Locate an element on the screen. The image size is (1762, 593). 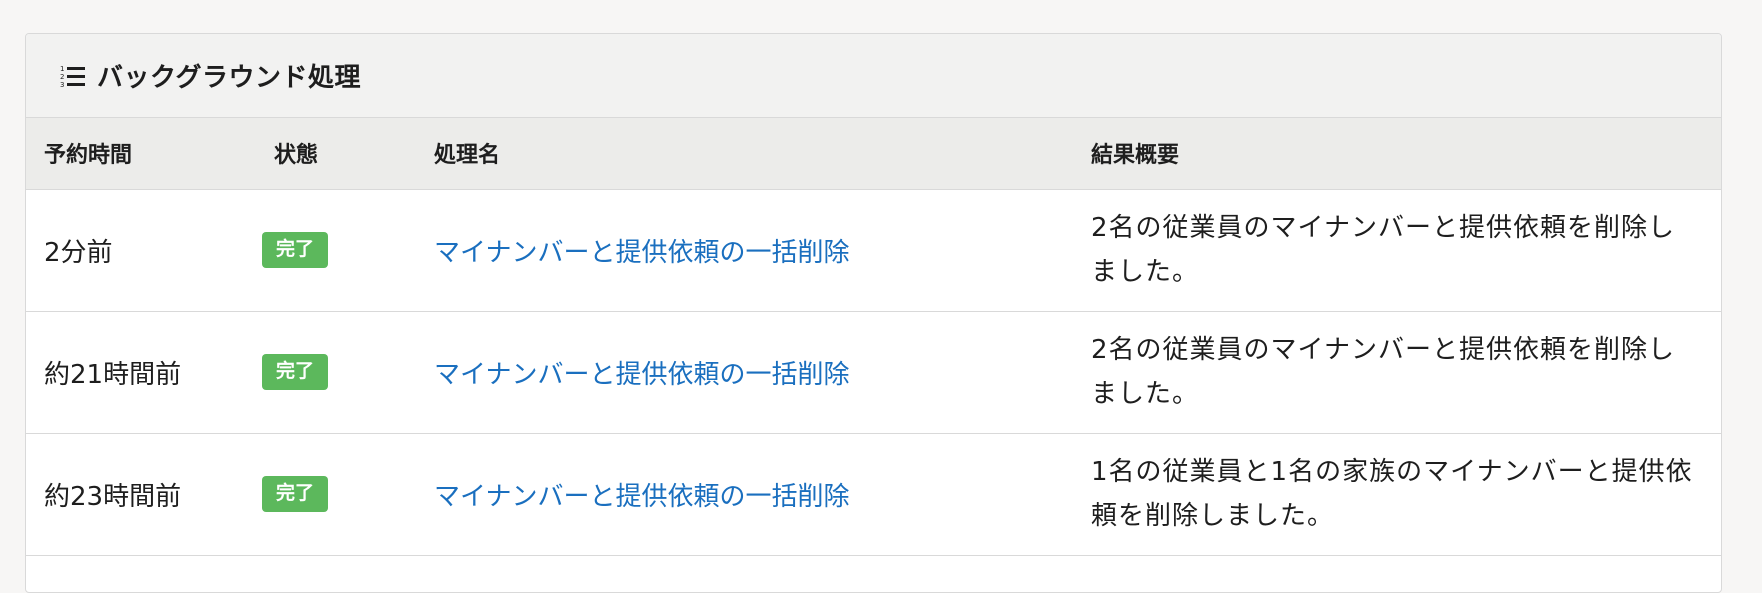
svg-text: 3 is located at coordinates (62, 85).